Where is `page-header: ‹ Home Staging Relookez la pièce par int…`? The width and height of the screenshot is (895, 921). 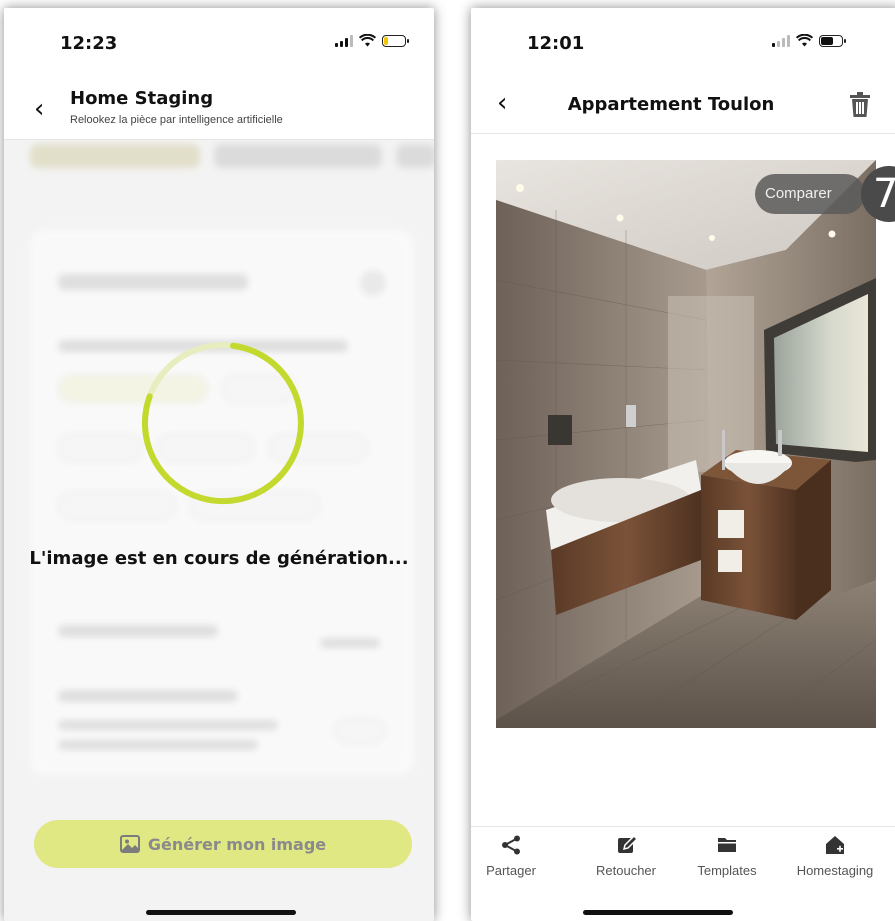
page-header: ‹ Home Staging Relookez la pièce par int… is located at coordinates (219, 109).